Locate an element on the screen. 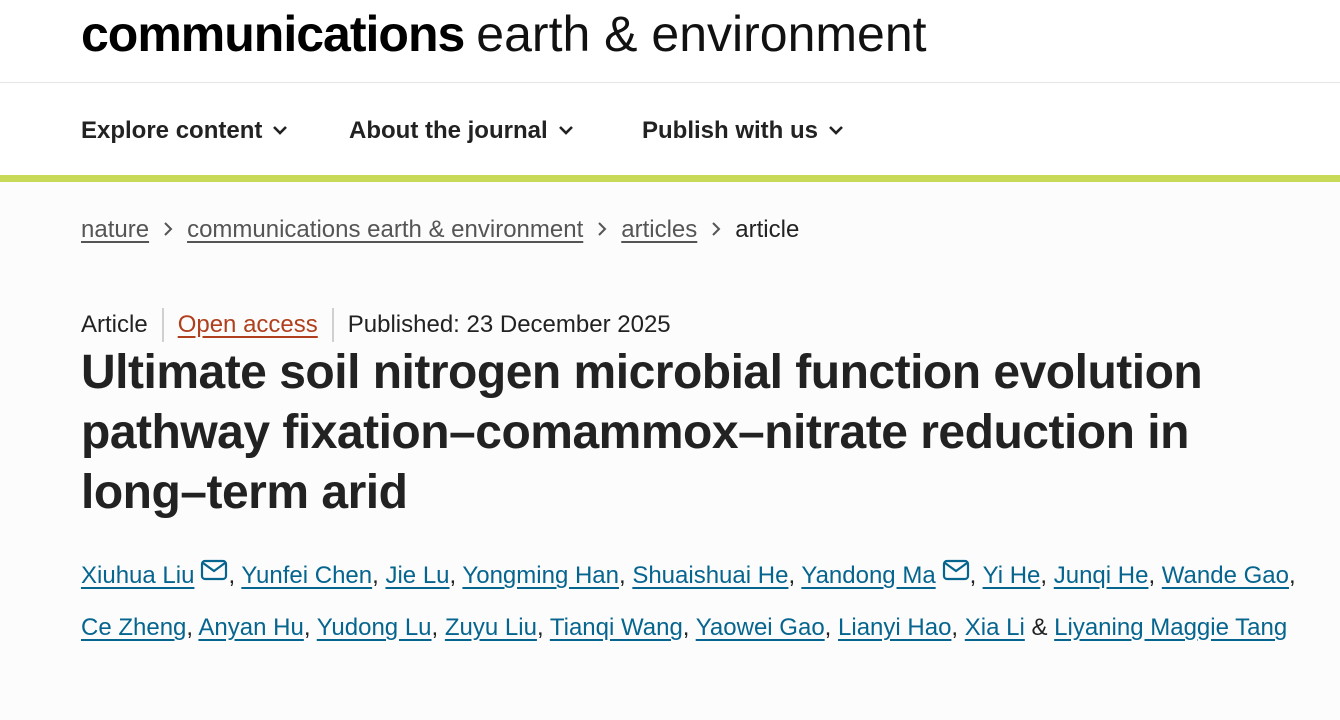 This screenshot has height=720, width=1340. author-link: Yaowei Gao is located at coordinates (760, 627).